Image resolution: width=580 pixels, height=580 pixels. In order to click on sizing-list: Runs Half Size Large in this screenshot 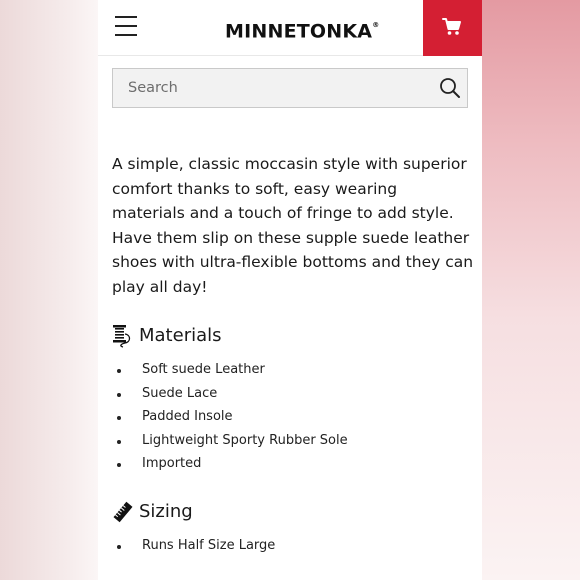, I will do `click(282, 546)`.